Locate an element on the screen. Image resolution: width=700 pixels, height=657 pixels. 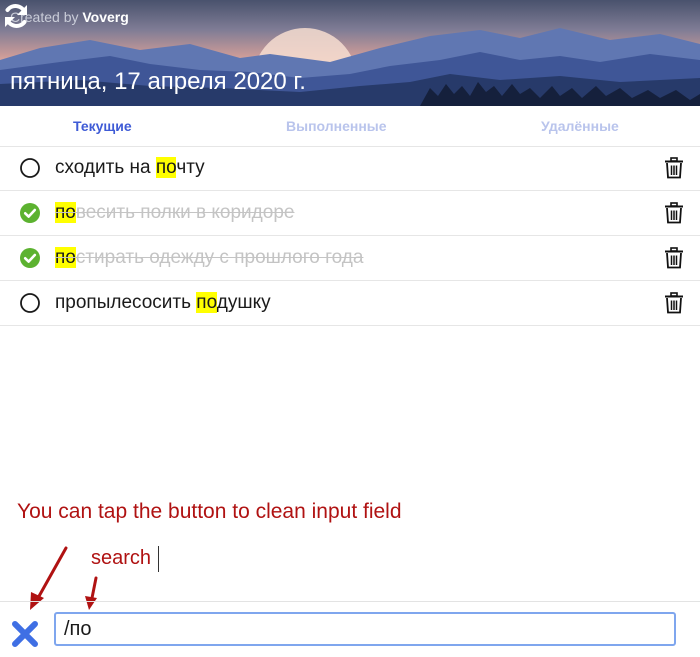
task-row: постирать одежду с прошлого года is located at coordinates (350, 258).